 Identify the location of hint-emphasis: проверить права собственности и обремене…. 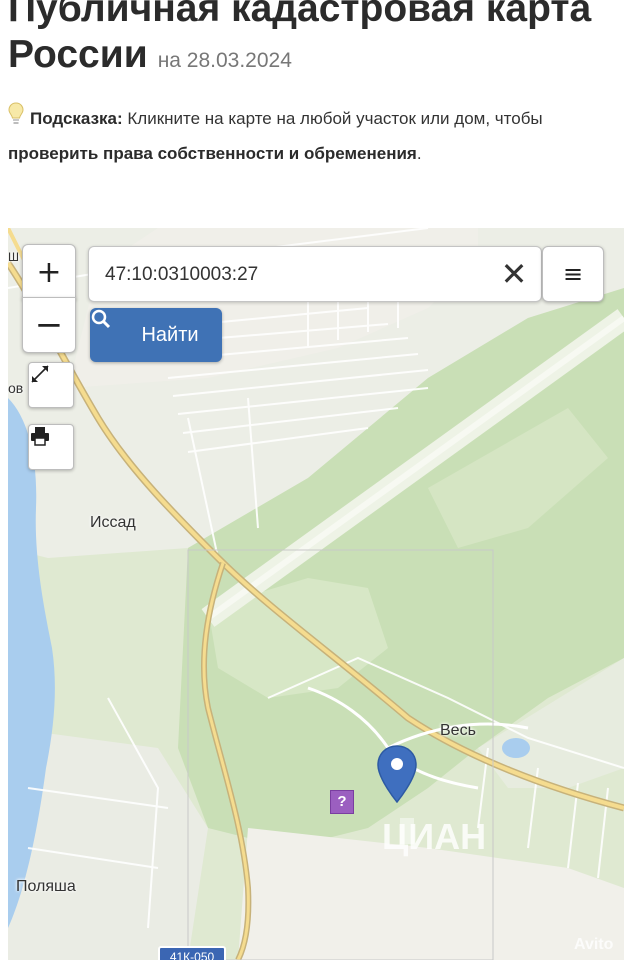
(212, 154).